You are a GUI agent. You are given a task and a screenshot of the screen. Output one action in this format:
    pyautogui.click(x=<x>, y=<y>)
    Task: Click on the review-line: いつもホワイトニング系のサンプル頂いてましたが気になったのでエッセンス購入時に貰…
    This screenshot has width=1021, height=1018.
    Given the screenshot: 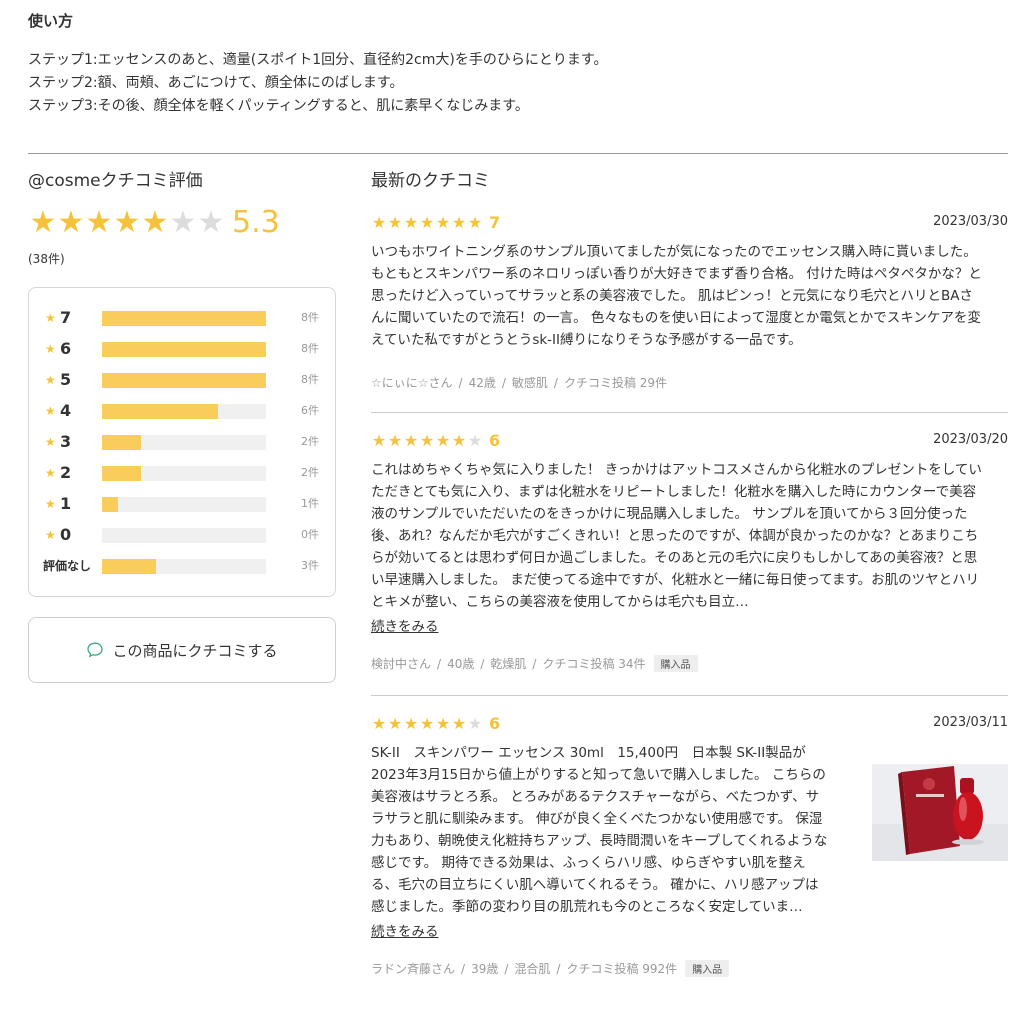 What is the action you would take?
    pyautogui.click(x=674, y=252)
    